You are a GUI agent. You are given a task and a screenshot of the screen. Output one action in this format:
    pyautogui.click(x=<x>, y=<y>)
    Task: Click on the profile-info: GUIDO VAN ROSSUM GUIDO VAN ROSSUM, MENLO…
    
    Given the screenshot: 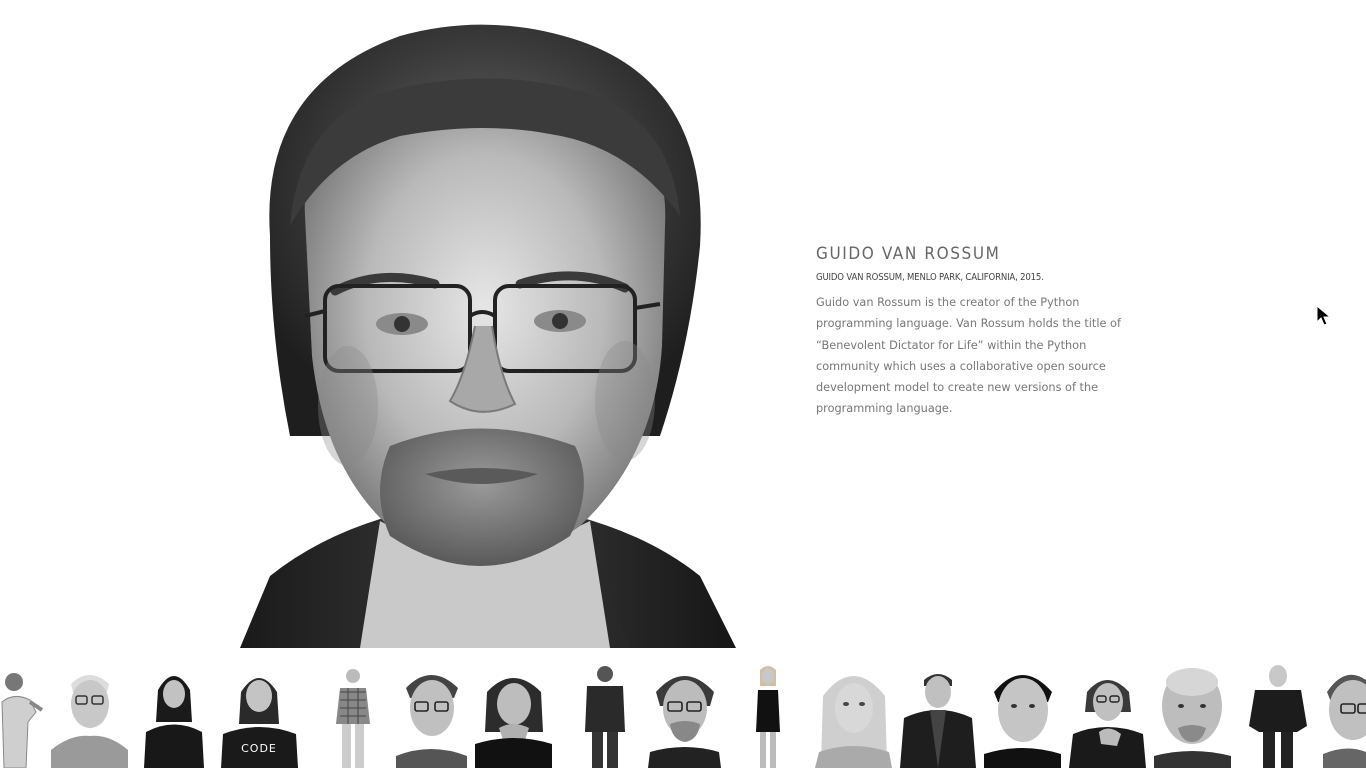 What is the action you would take?
    pyautogui.click(x=981, y=332)
    